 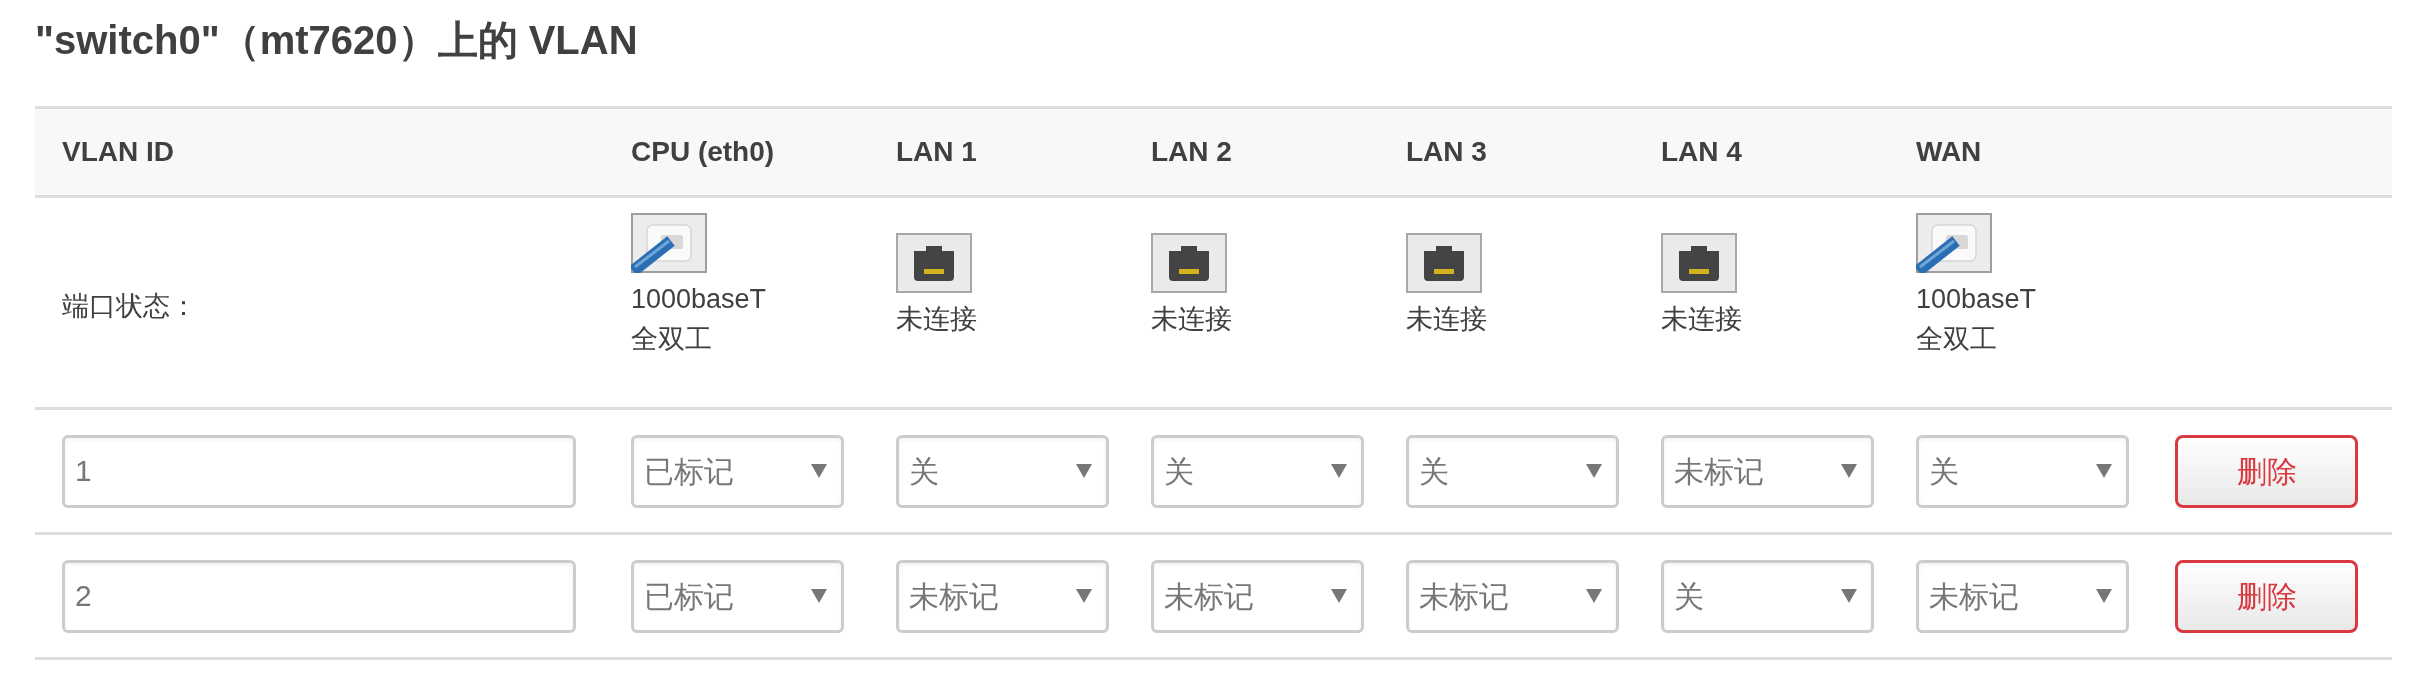 I want to click on column-header: LAN 4, so click(x=1701, y=152).